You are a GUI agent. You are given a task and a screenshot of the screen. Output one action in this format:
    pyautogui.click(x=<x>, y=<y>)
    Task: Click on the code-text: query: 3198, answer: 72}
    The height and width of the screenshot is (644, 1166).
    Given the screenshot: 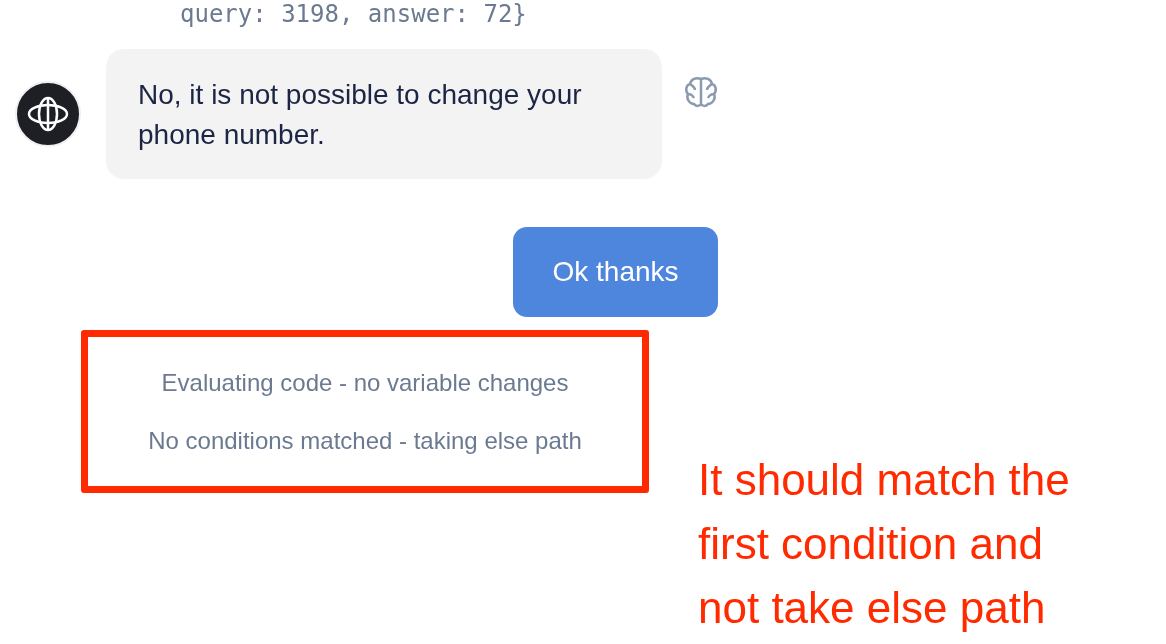 What is the action you would take?
    pyautogui.click(x=353, y=14)
    